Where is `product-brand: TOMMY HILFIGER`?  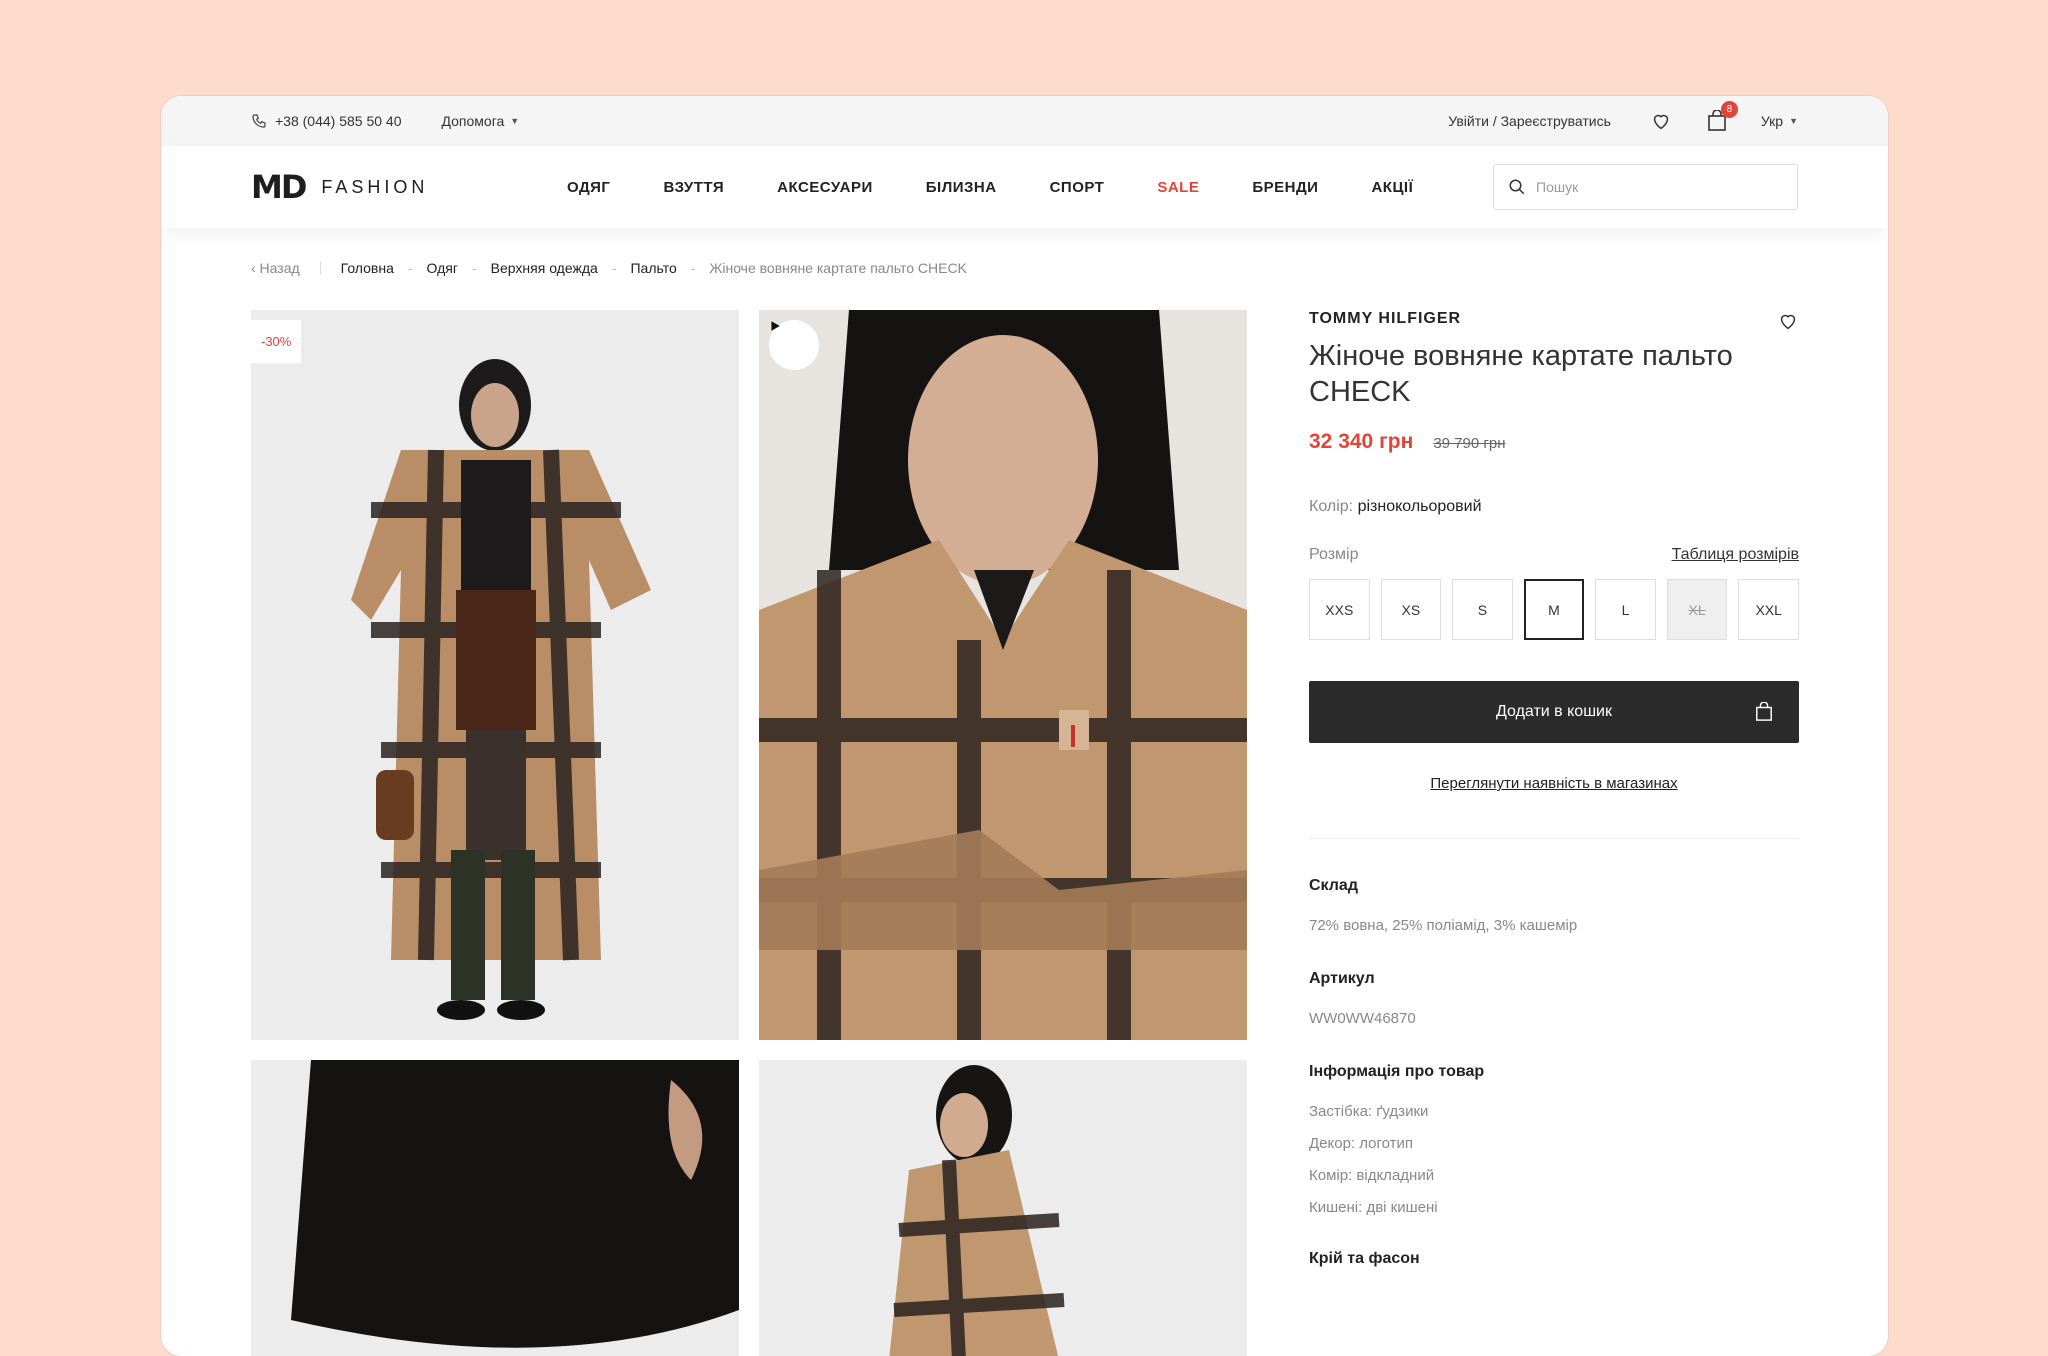 product-brand: TOMMY HILFIGER is located at coordinates (1554, 319).